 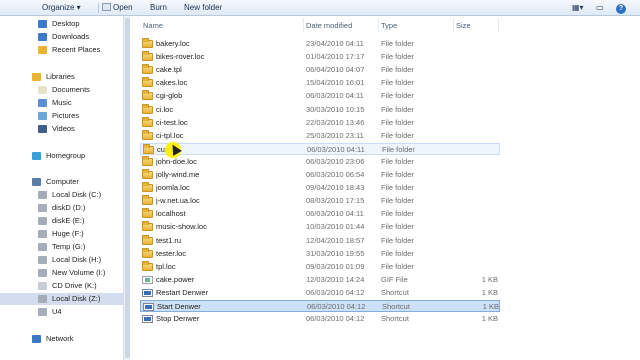 I want to click on nav-item: Temp (G:), so click(x=62, y=247).